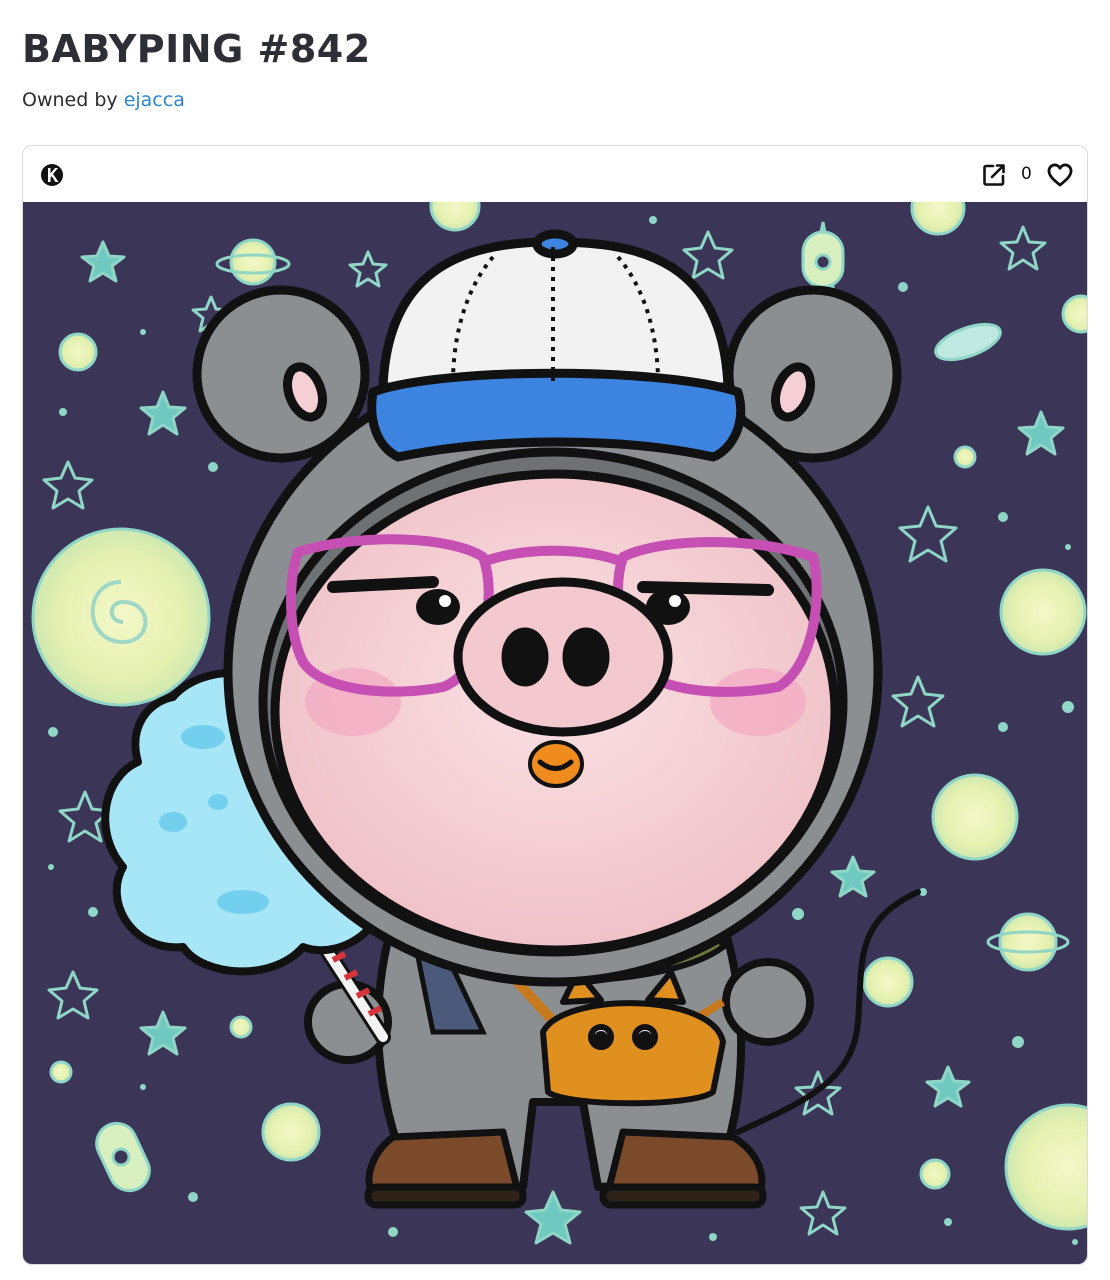 This screenshot has width=1110, height=1280. What do you see at coordinates (52, 175) in the screenshot?
I see `blockchain-logo-icon` at bounding box center [52, 175].